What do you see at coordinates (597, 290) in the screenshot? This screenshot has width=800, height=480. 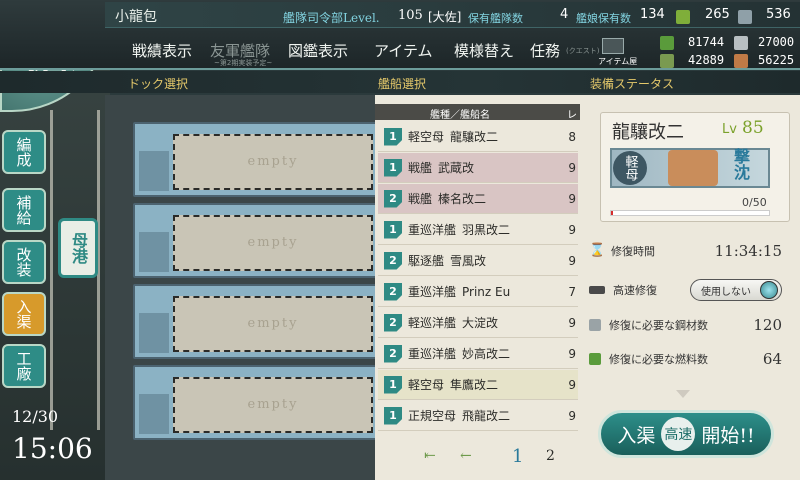 I see `ship-silhouette-icon` at bounding box center [597, 290].